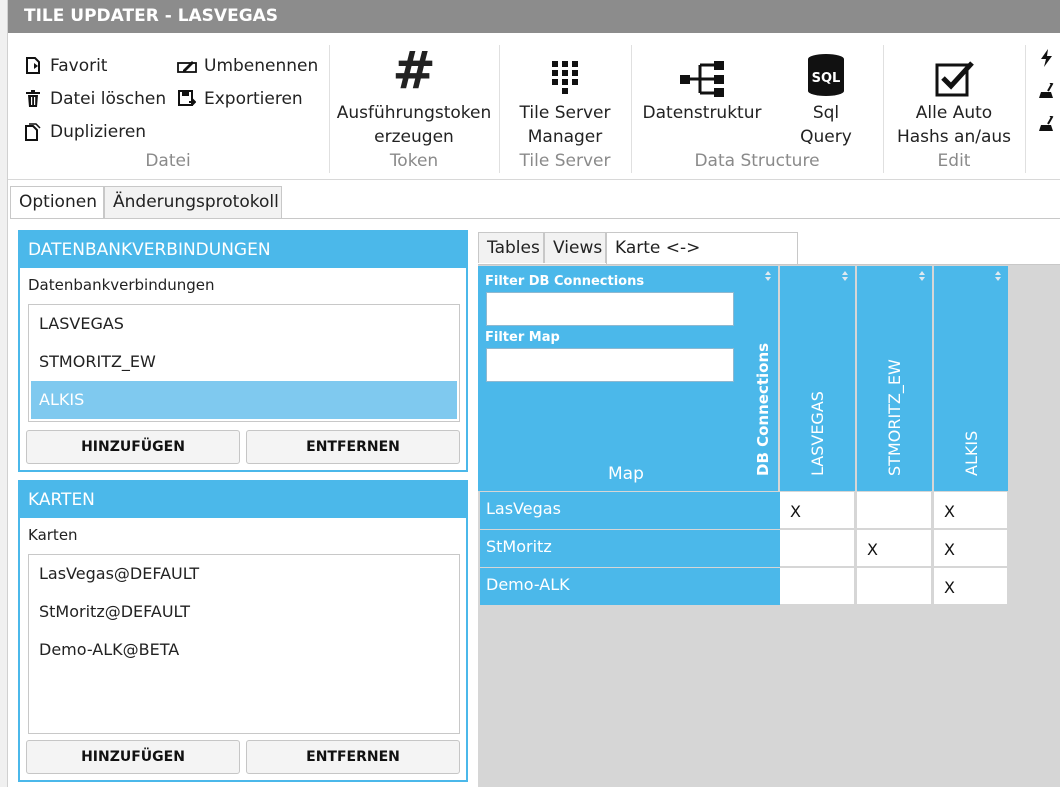 This screenshot has width=1060, height=787. Describe the element at coordinates (702, 260) in the screenshot. I see `tab-karte-datenbank: Karte <-> Datenbank` at that location.